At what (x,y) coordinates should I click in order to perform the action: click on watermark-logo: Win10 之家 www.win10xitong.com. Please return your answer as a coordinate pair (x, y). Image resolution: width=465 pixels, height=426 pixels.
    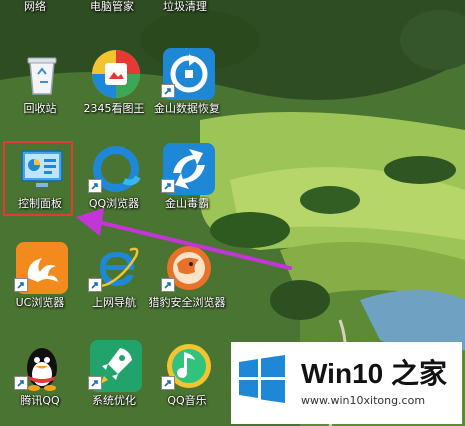
    Looking at the image, I should click on (346, 383).